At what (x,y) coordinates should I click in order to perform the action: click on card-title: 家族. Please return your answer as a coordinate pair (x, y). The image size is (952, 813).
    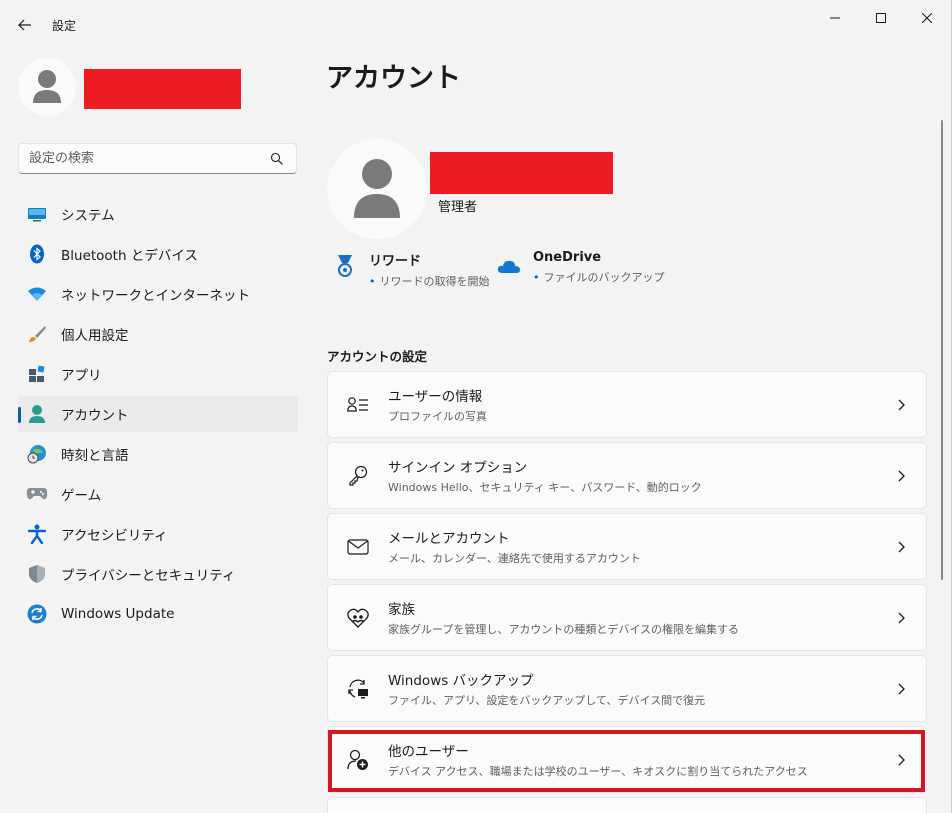
    Looking at the image, I should click on (401, 610).